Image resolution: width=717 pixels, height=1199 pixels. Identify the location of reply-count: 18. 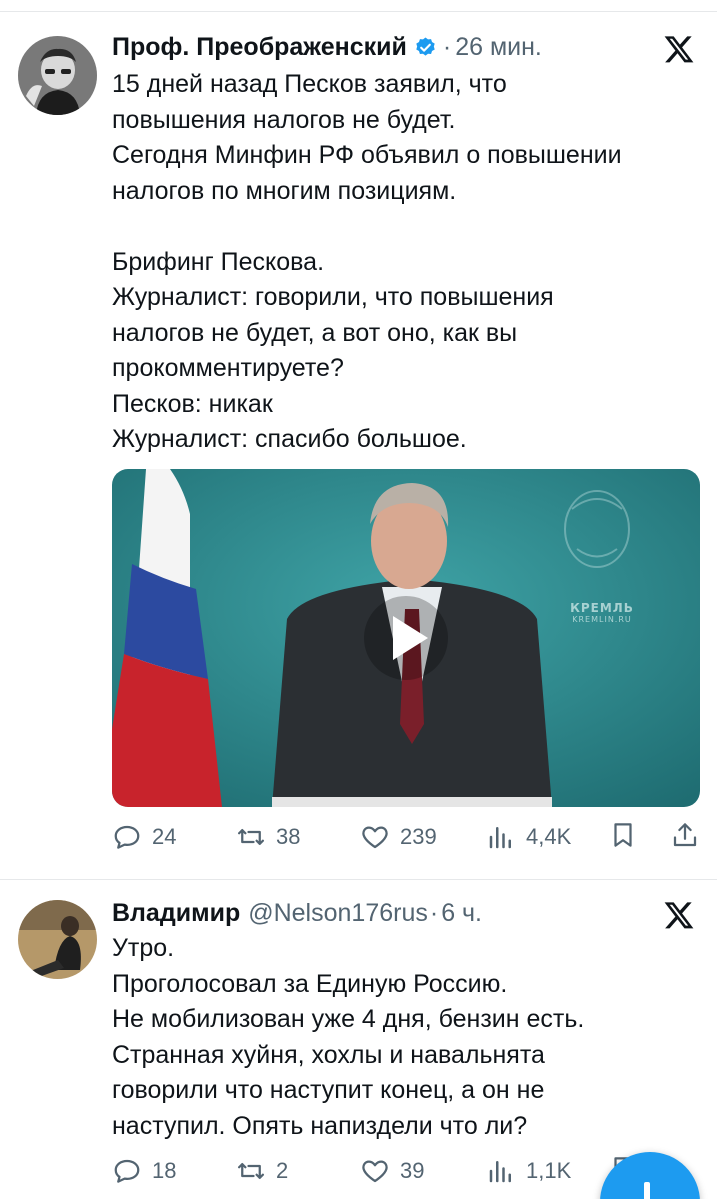
(164, 1170).